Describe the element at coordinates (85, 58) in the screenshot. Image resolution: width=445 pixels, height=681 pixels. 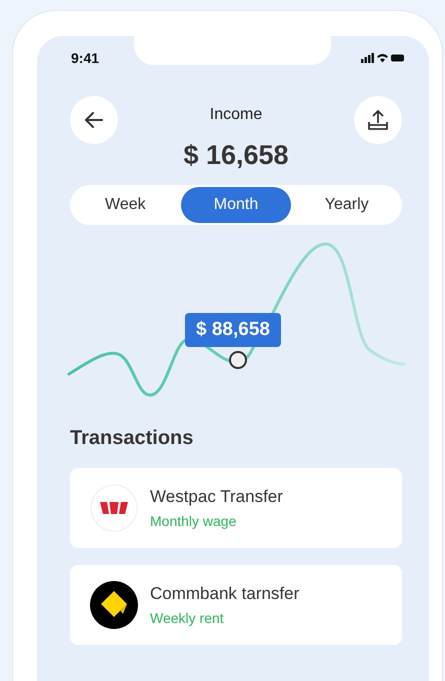
I see `status-time: 9:41` at that location.